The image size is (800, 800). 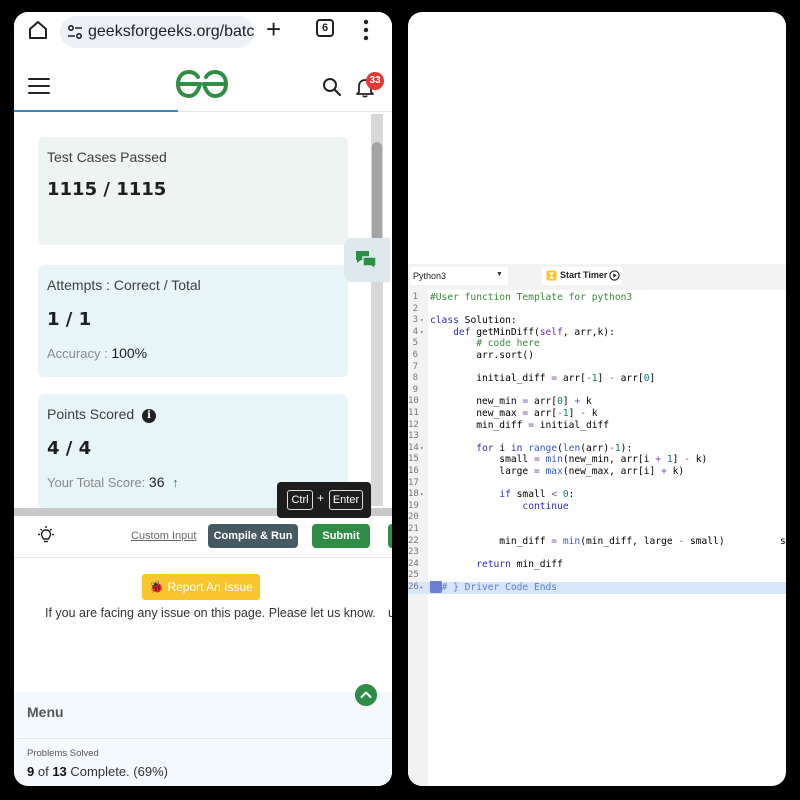 I want to click on line-number: 2, so click(x=415, y=308).